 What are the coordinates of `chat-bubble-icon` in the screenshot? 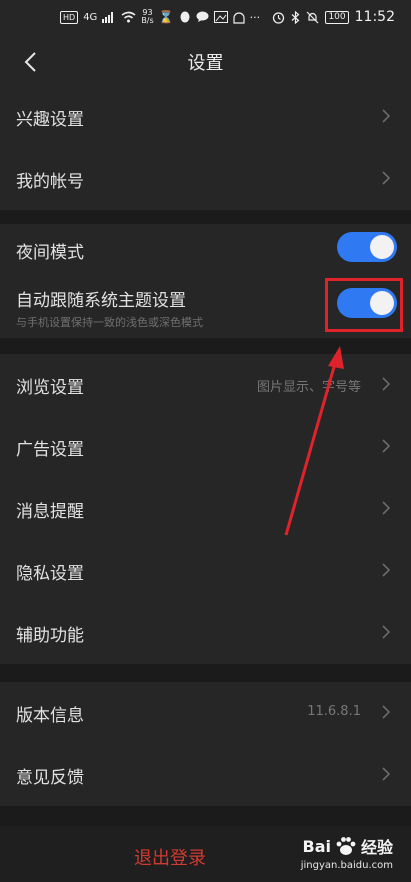 It's located at (202, 16).